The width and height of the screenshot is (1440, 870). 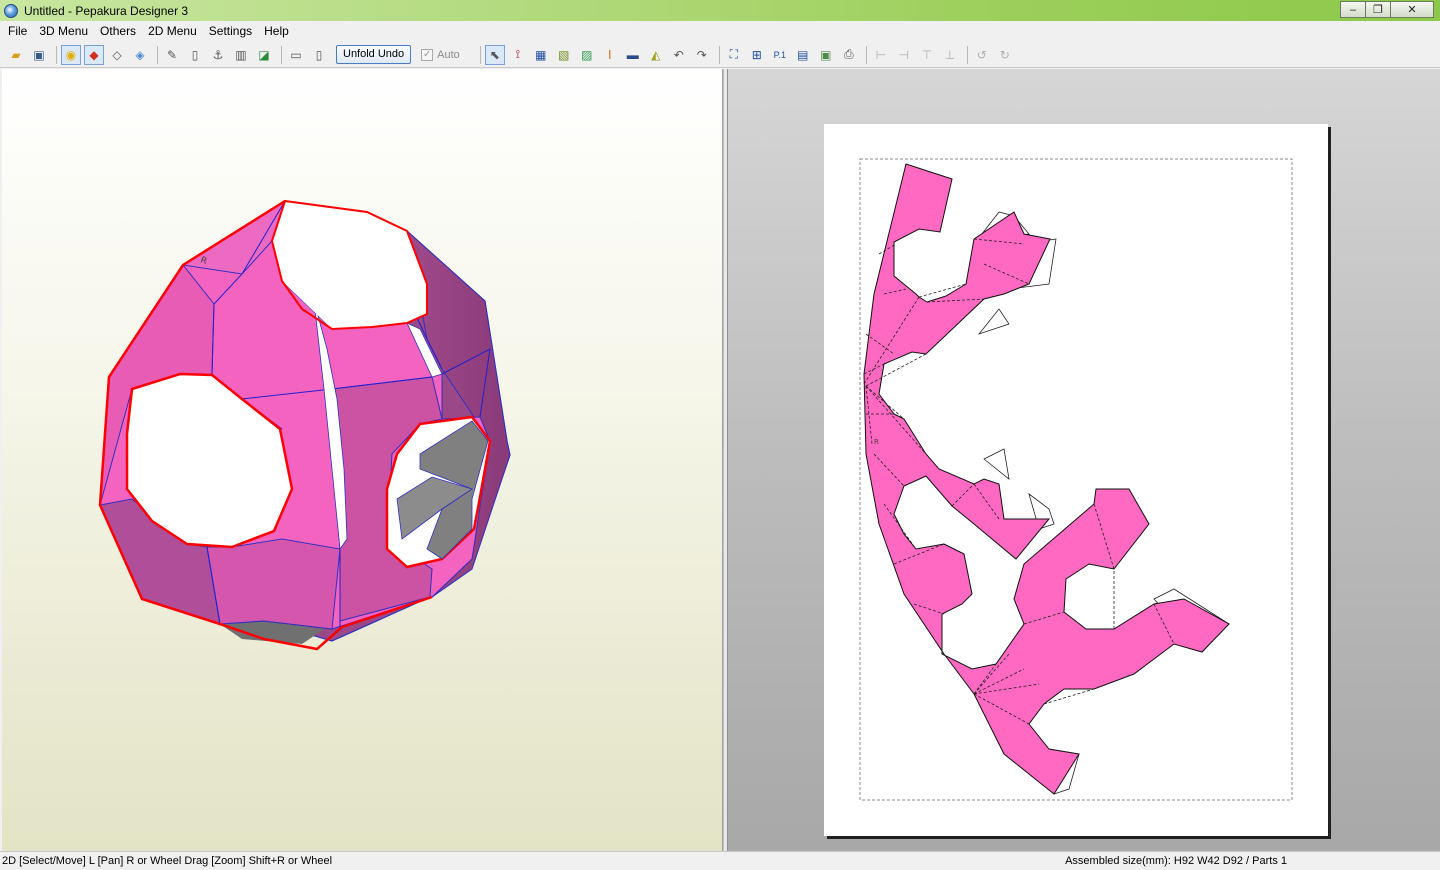 What do you see at coordinates (195, 55) in the screenshot?
I see `cylinder-icon: ▯` at bounding box center [195, 55].